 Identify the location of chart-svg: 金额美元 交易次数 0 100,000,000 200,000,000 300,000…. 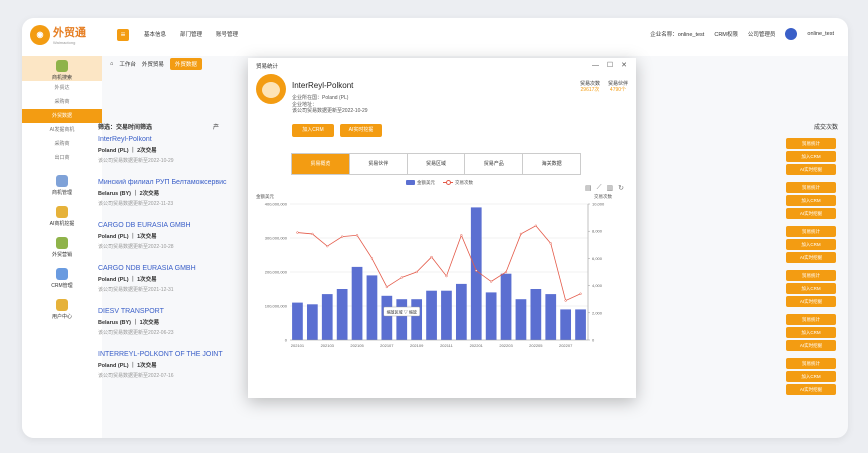
(434, 270).